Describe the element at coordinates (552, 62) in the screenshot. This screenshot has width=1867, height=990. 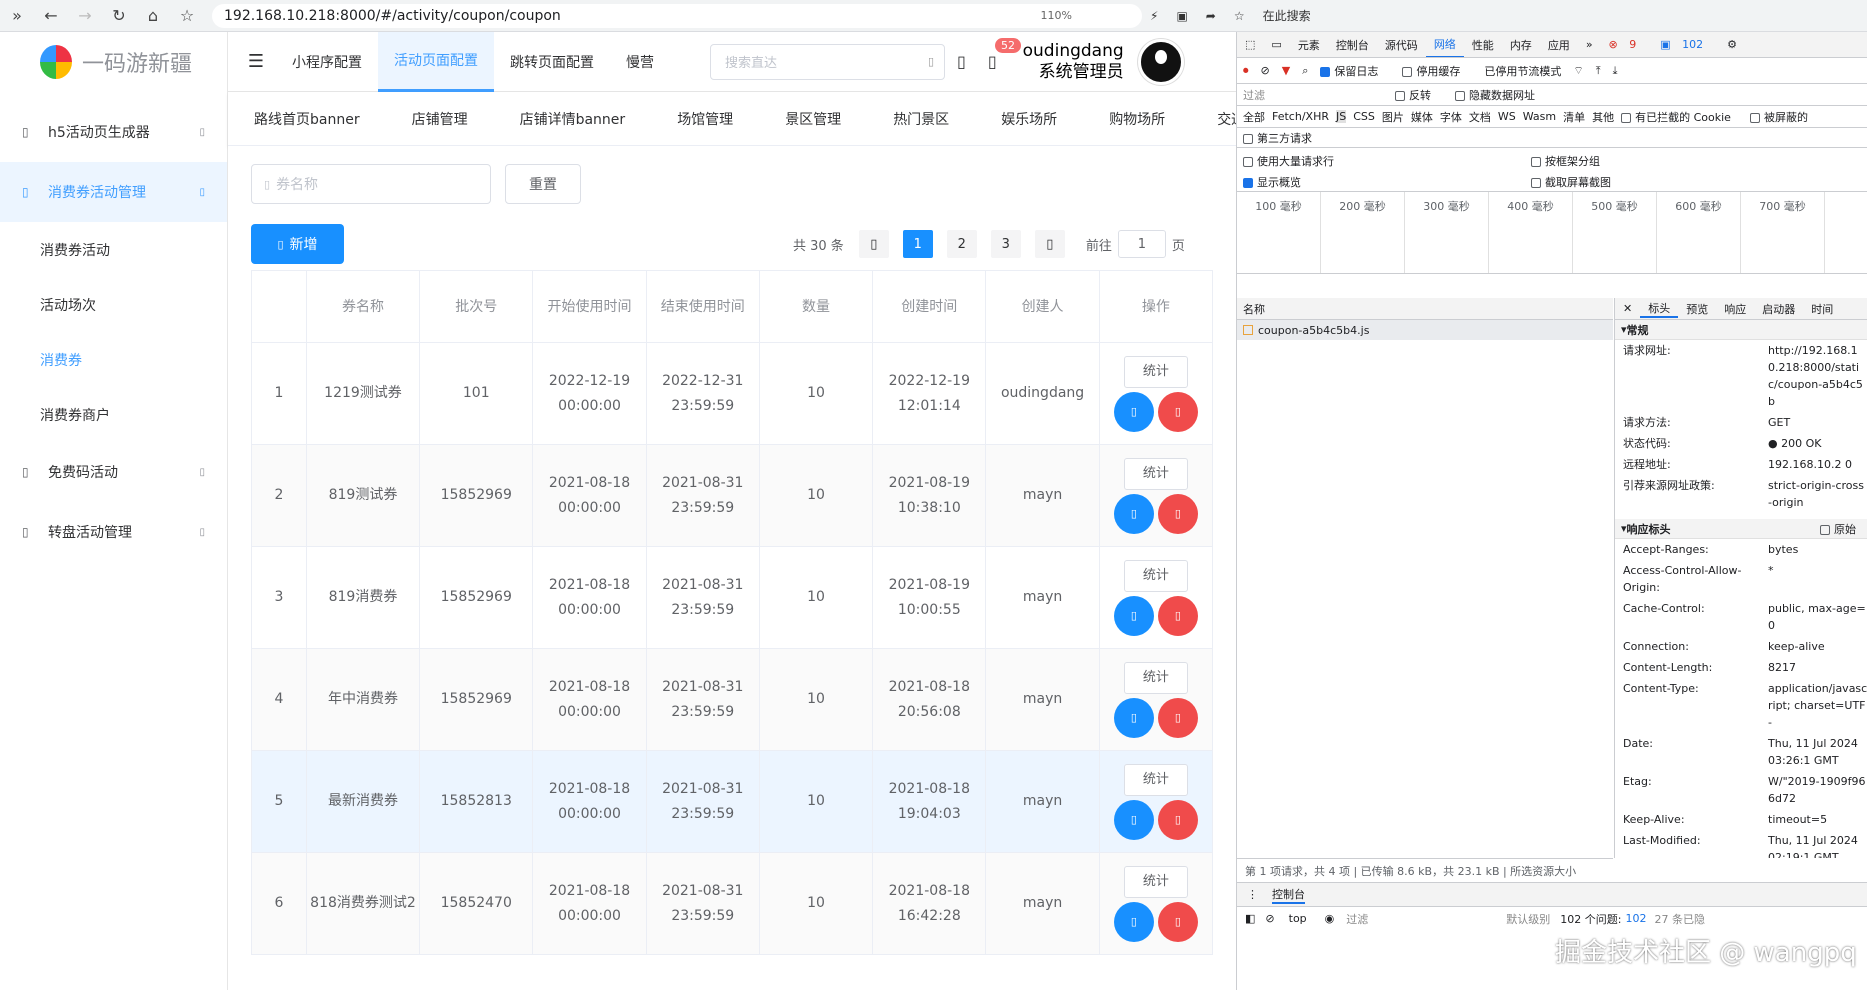
I see `tab-redirect-page: 跳转页面配置` at that location.